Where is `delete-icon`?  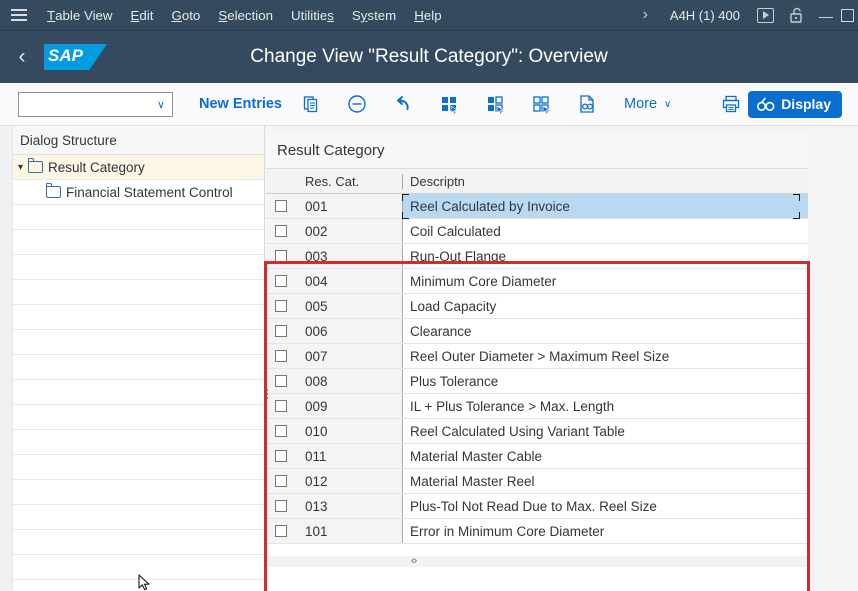 delete-icon is located at coordinates (357, 104).